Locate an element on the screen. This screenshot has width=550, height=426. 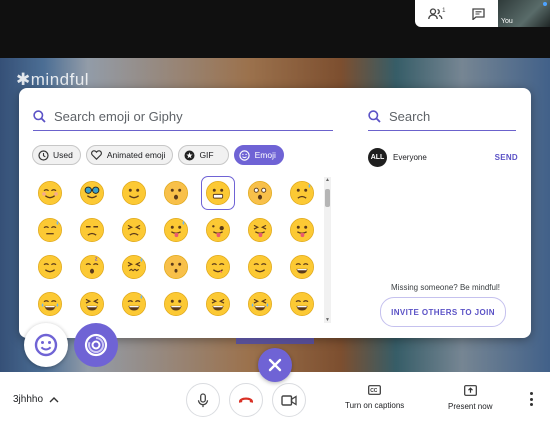
microphone-icon is located at coordinates (203, 399).